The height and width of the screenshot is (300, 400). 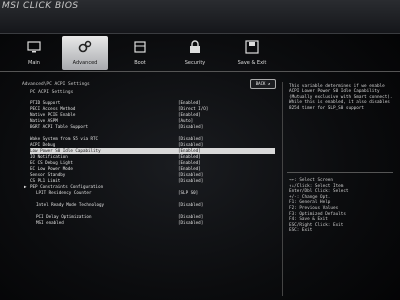 What do you see at coordinates (263, 84) in the screenshot?
I see `back-button: BACK ↺` at bounding box center [263, 84].